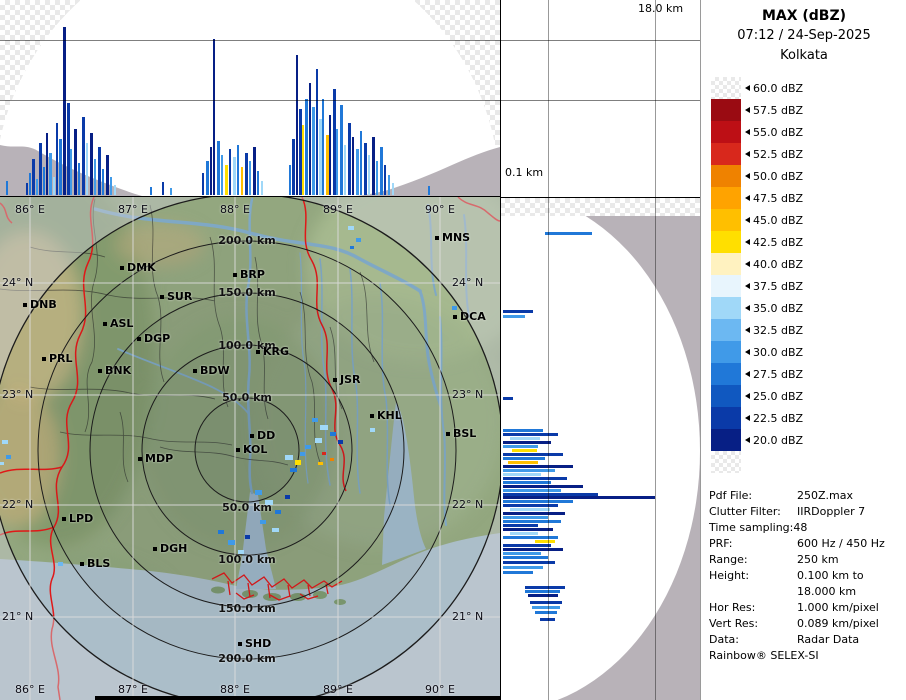  What do you see at coordinates (838, 623) in the screenshot?
I see `meta-value: 0.089 km/pixel` at bounding box center [838, 623].